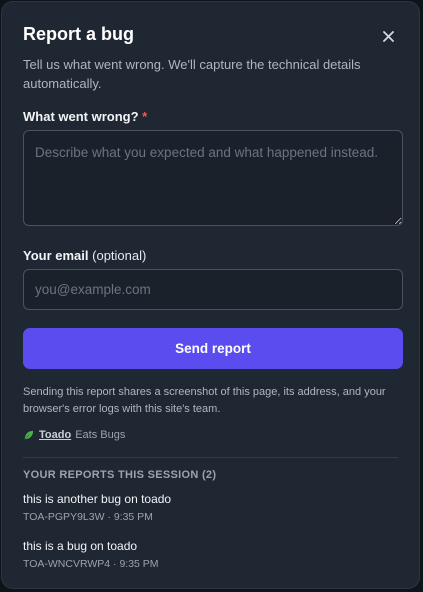  I want to click on email-label: Your email (optional), so click(210, 255).